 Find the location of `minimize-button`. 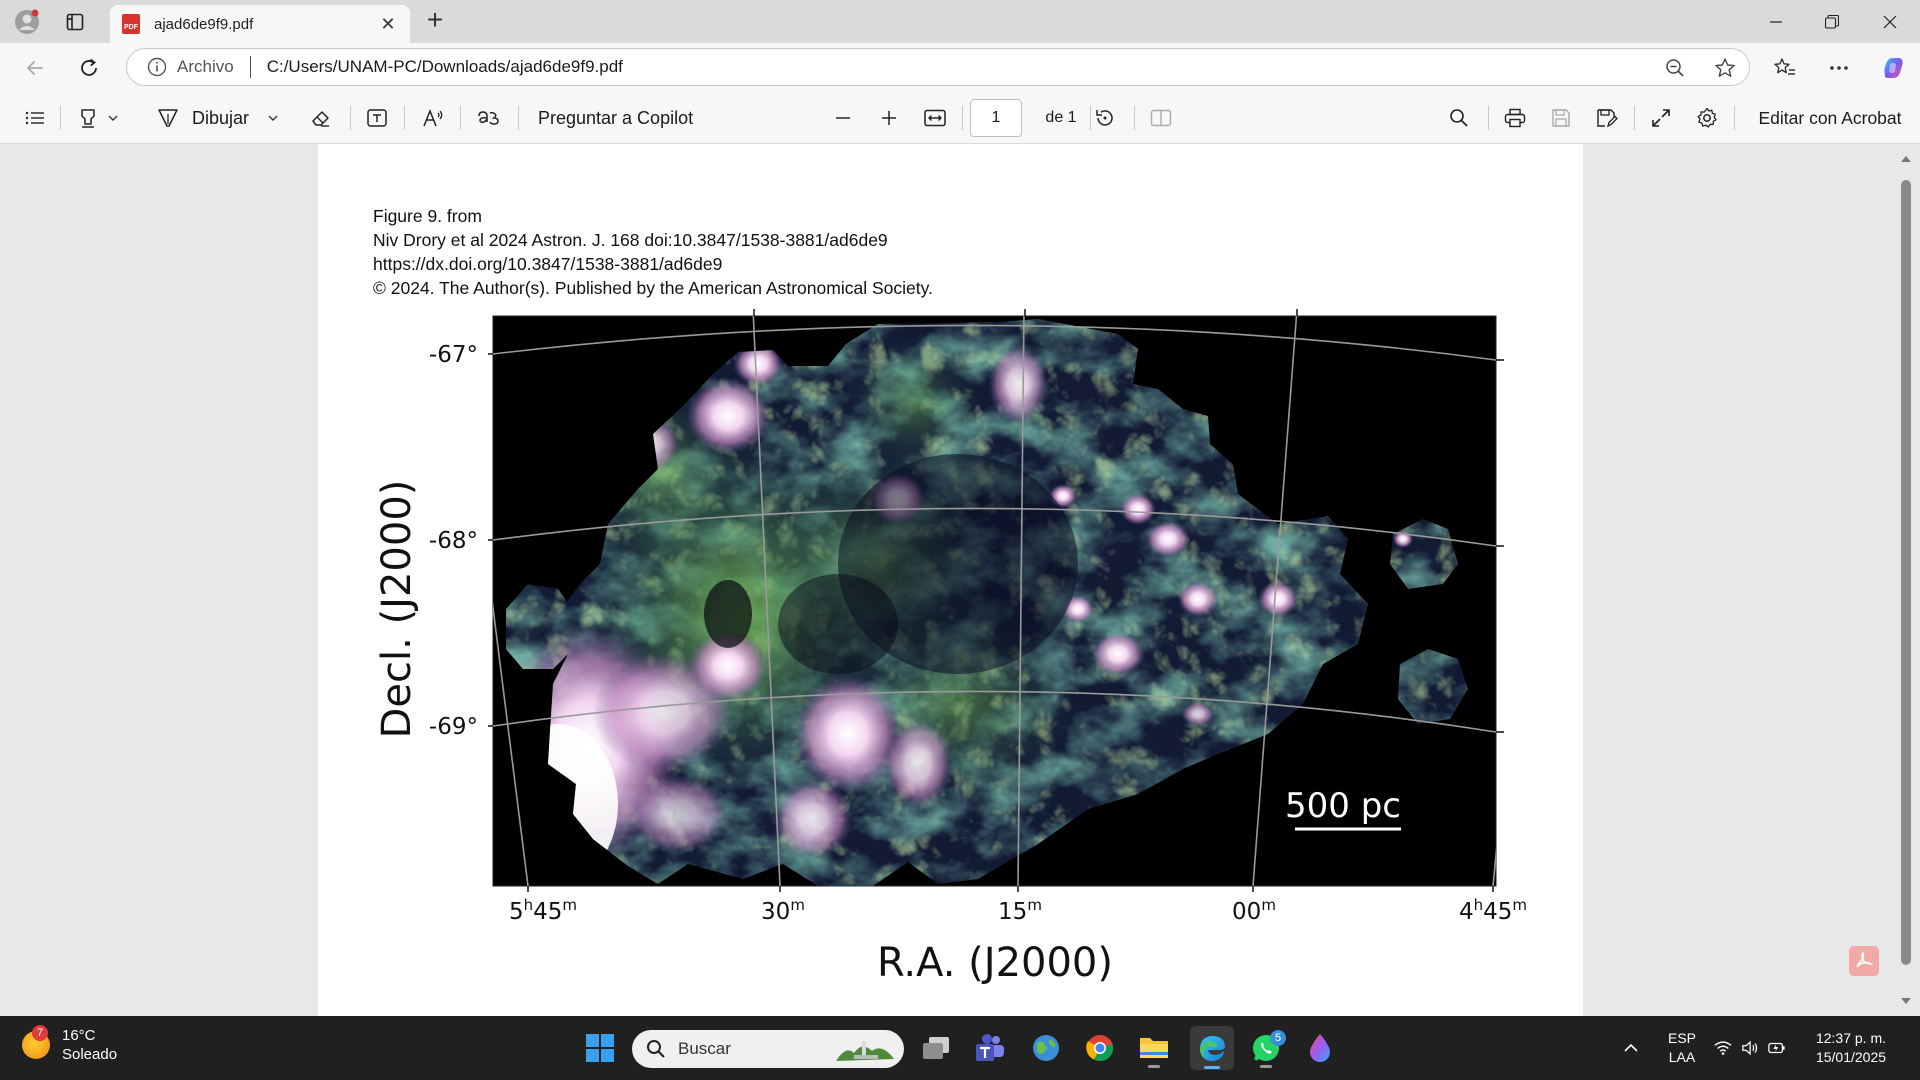

minimize-button is located at coordinates (1776, 21).